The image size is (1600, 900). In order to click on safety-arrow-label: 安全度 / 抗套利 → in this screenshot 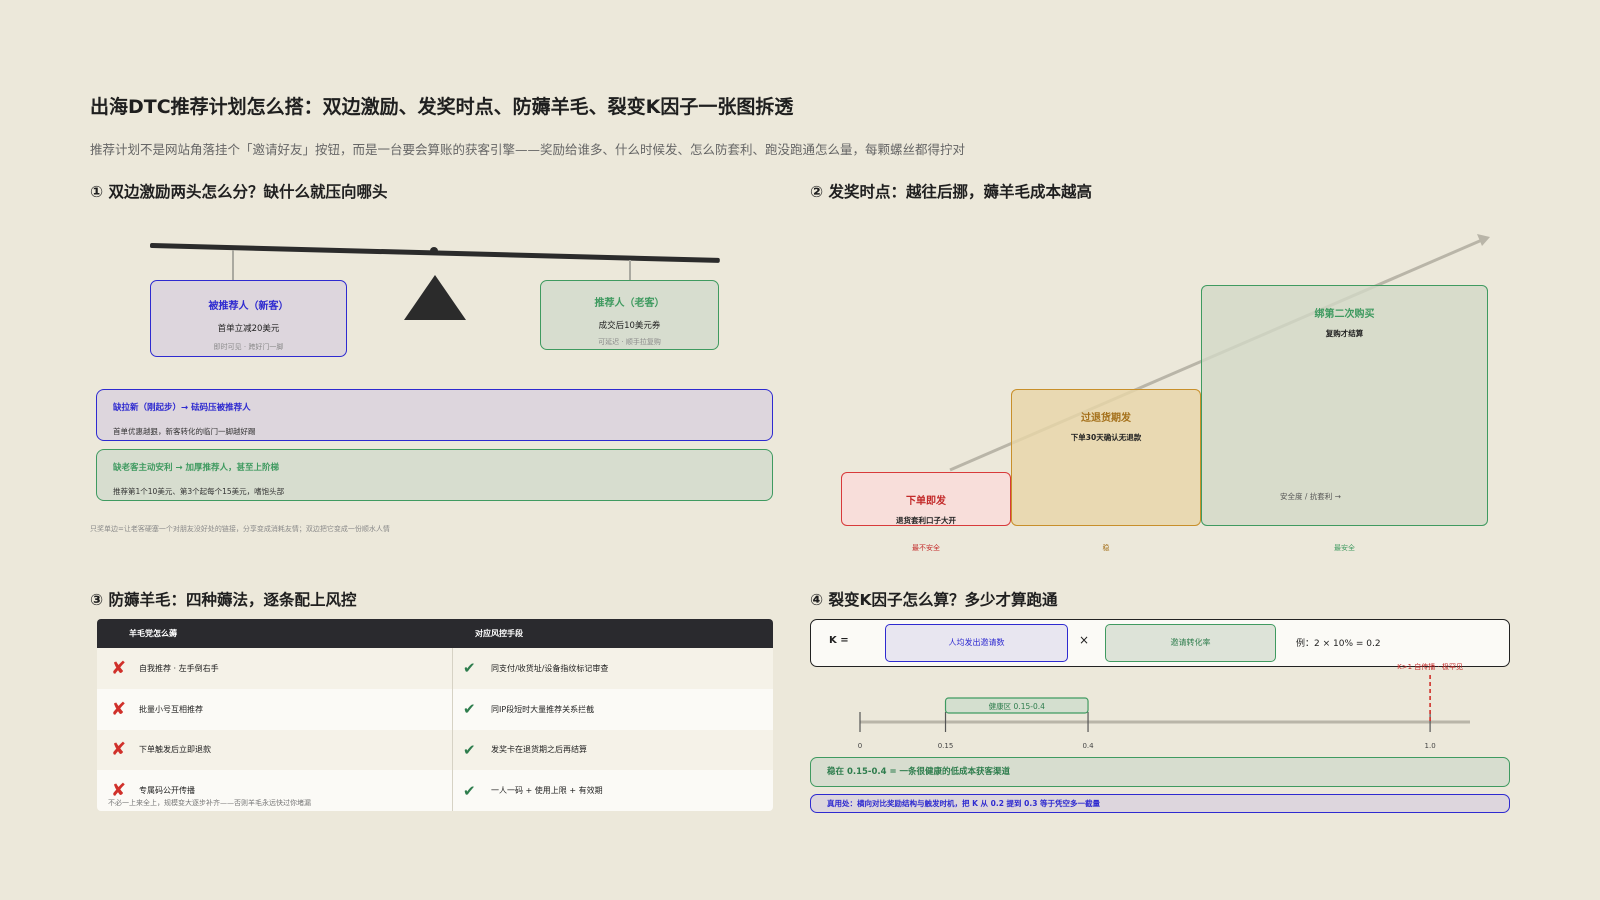, I will do `click(1310, 496)`.